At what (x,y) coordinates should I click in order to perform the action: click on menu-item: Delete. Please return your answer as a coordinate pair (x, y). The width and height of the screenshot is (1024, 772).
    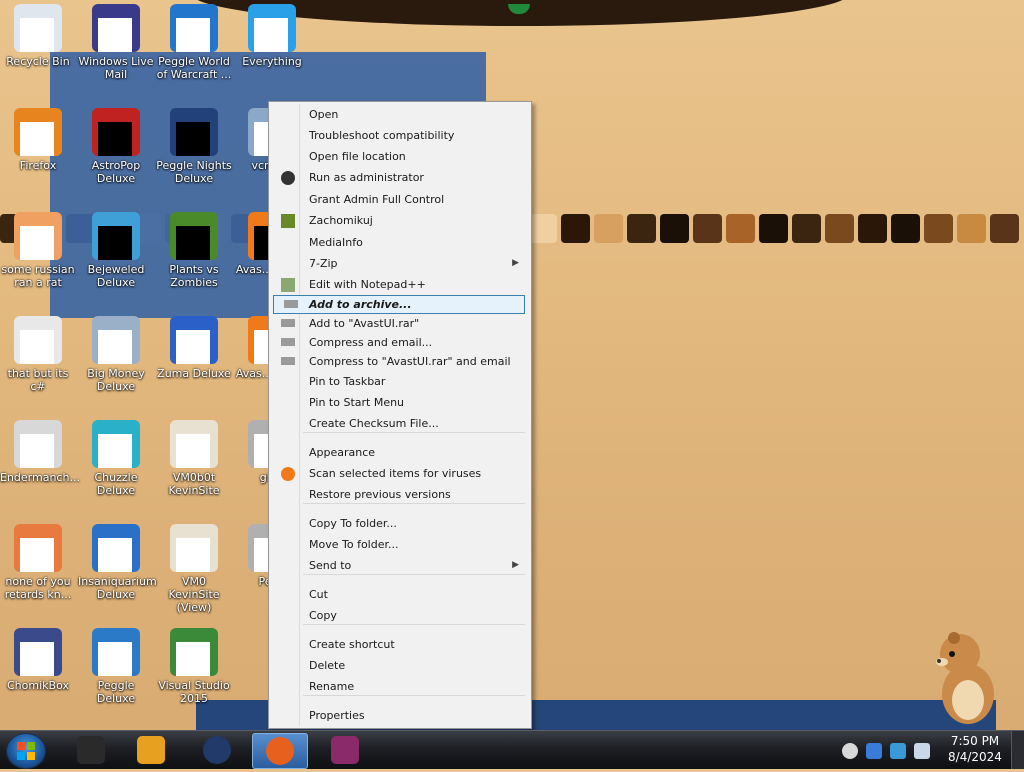
    Looking at the image, I should click on (399, 665).